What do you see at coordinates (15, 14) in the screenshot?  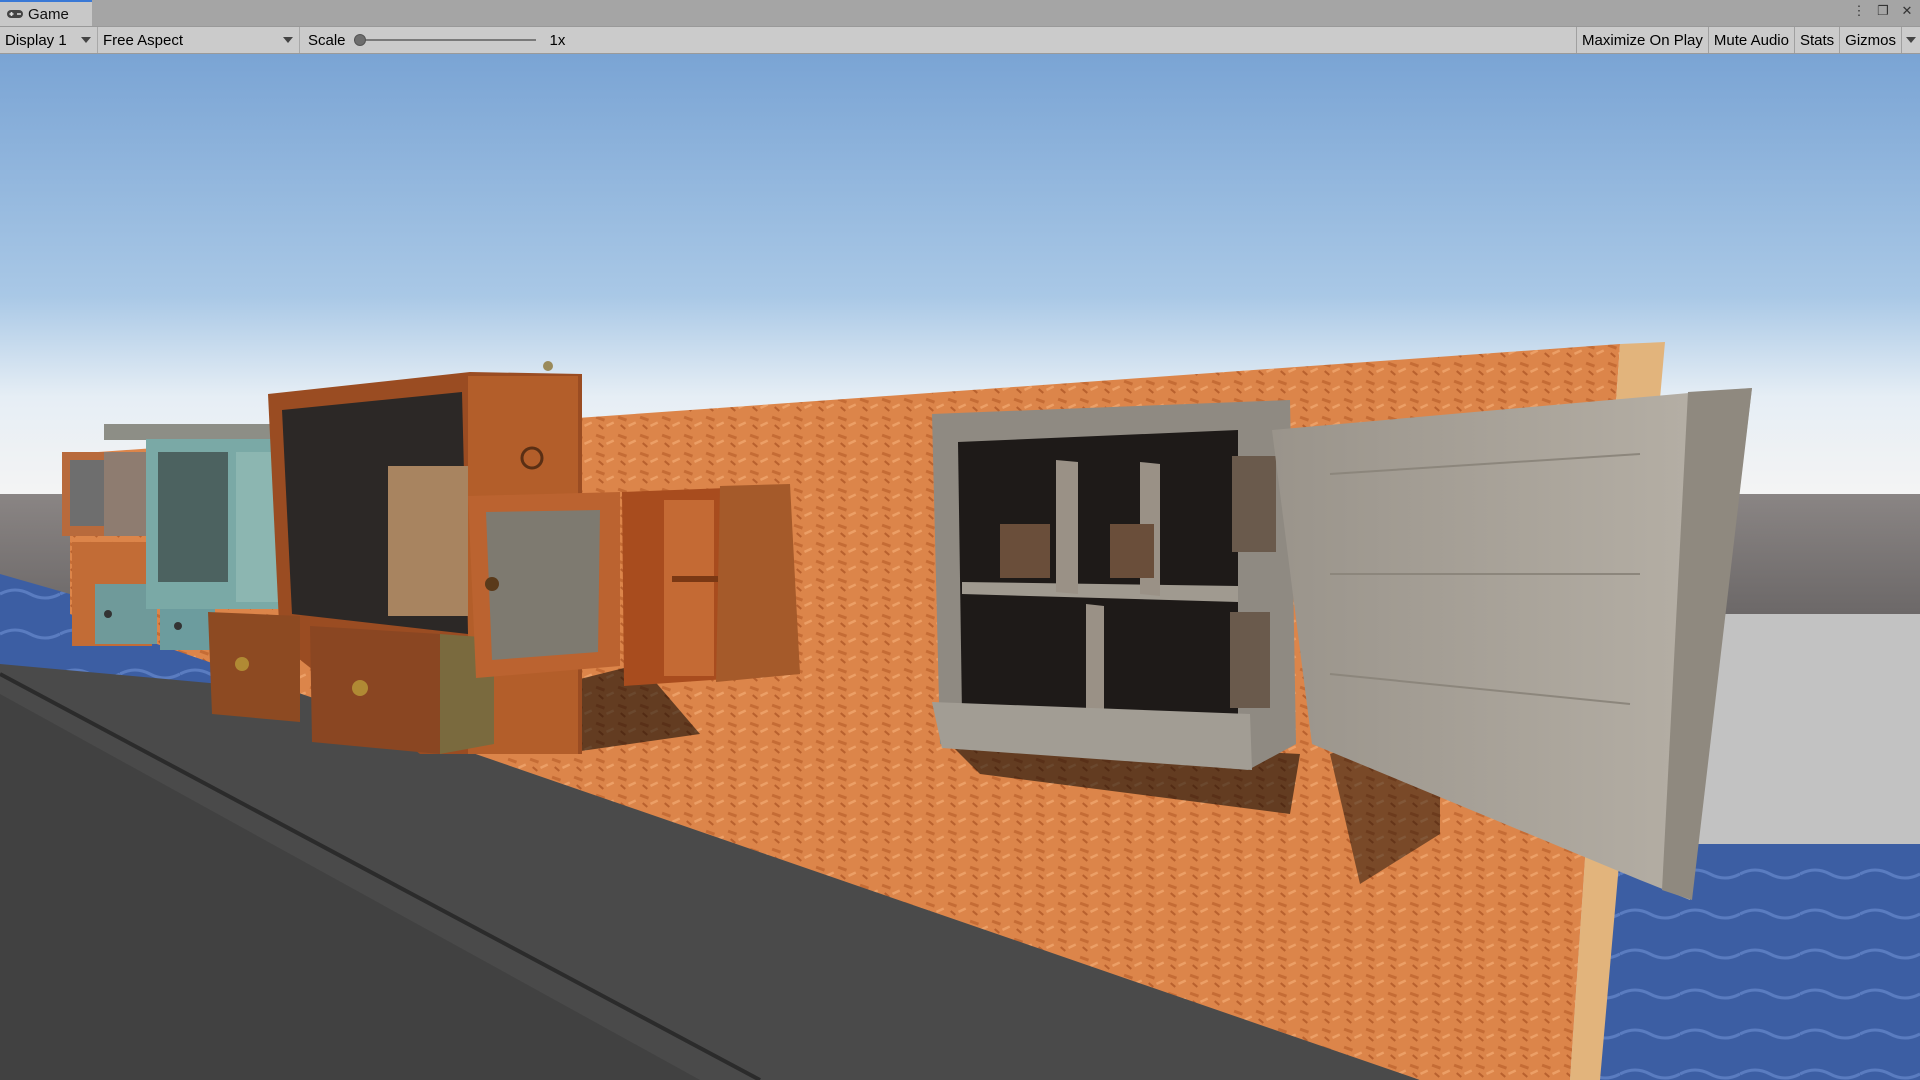 I see `gamepad-icon` at bounding box center [15, 14].